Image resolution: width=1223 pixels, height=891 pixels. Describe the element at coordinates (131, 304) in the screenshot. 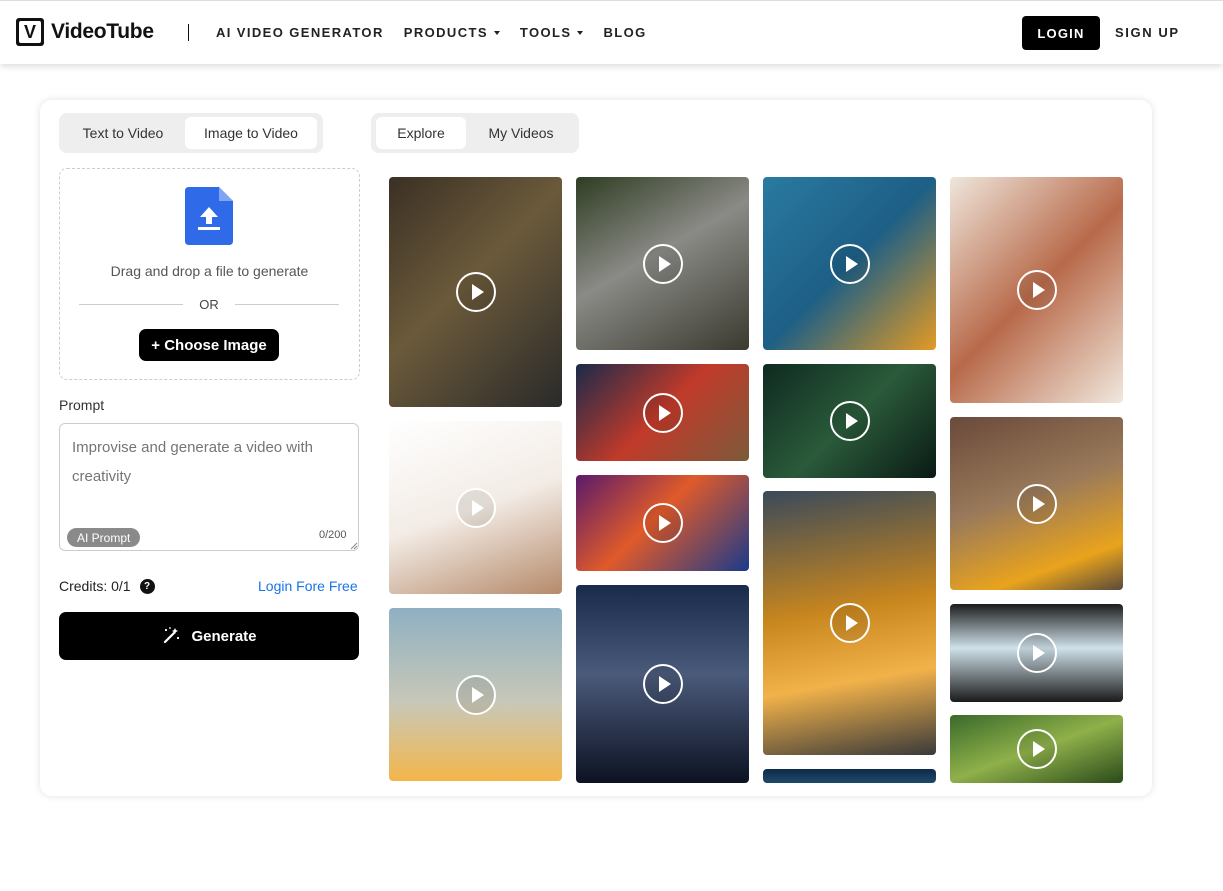

I see `or-divider-left` at that location.